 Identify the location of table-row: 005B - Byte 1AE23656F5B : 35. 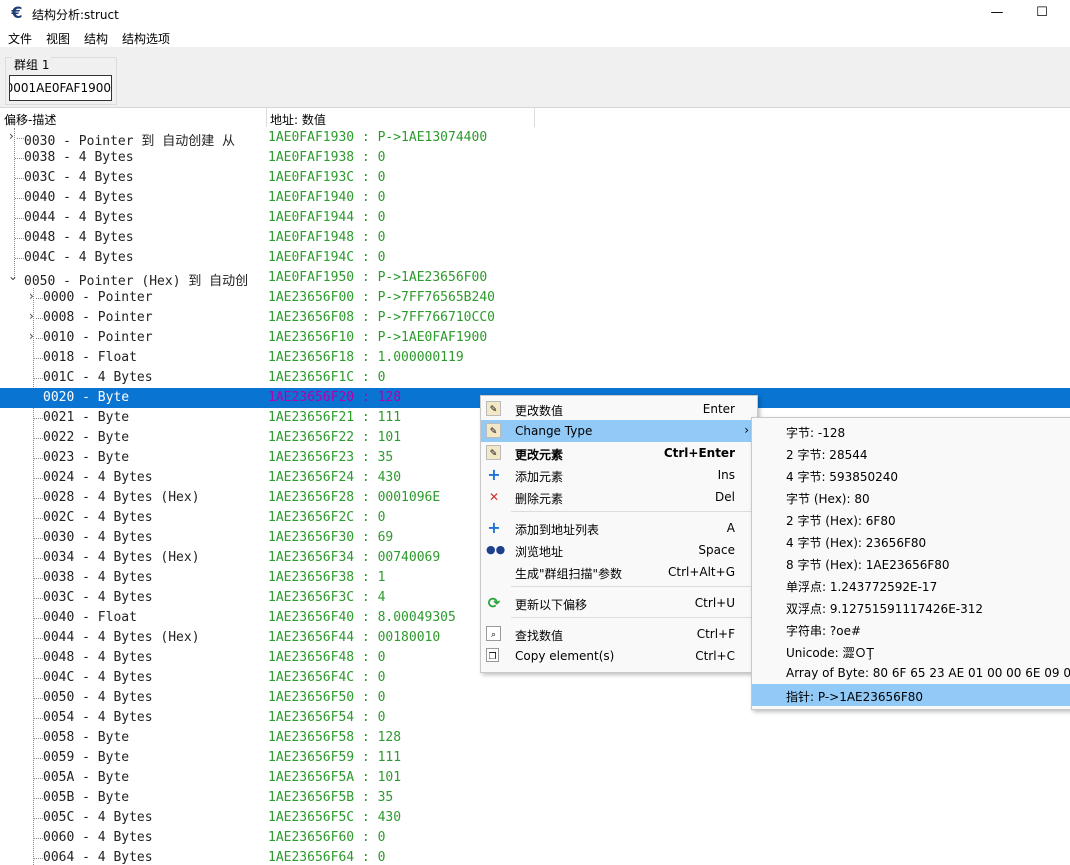
(535, 798).